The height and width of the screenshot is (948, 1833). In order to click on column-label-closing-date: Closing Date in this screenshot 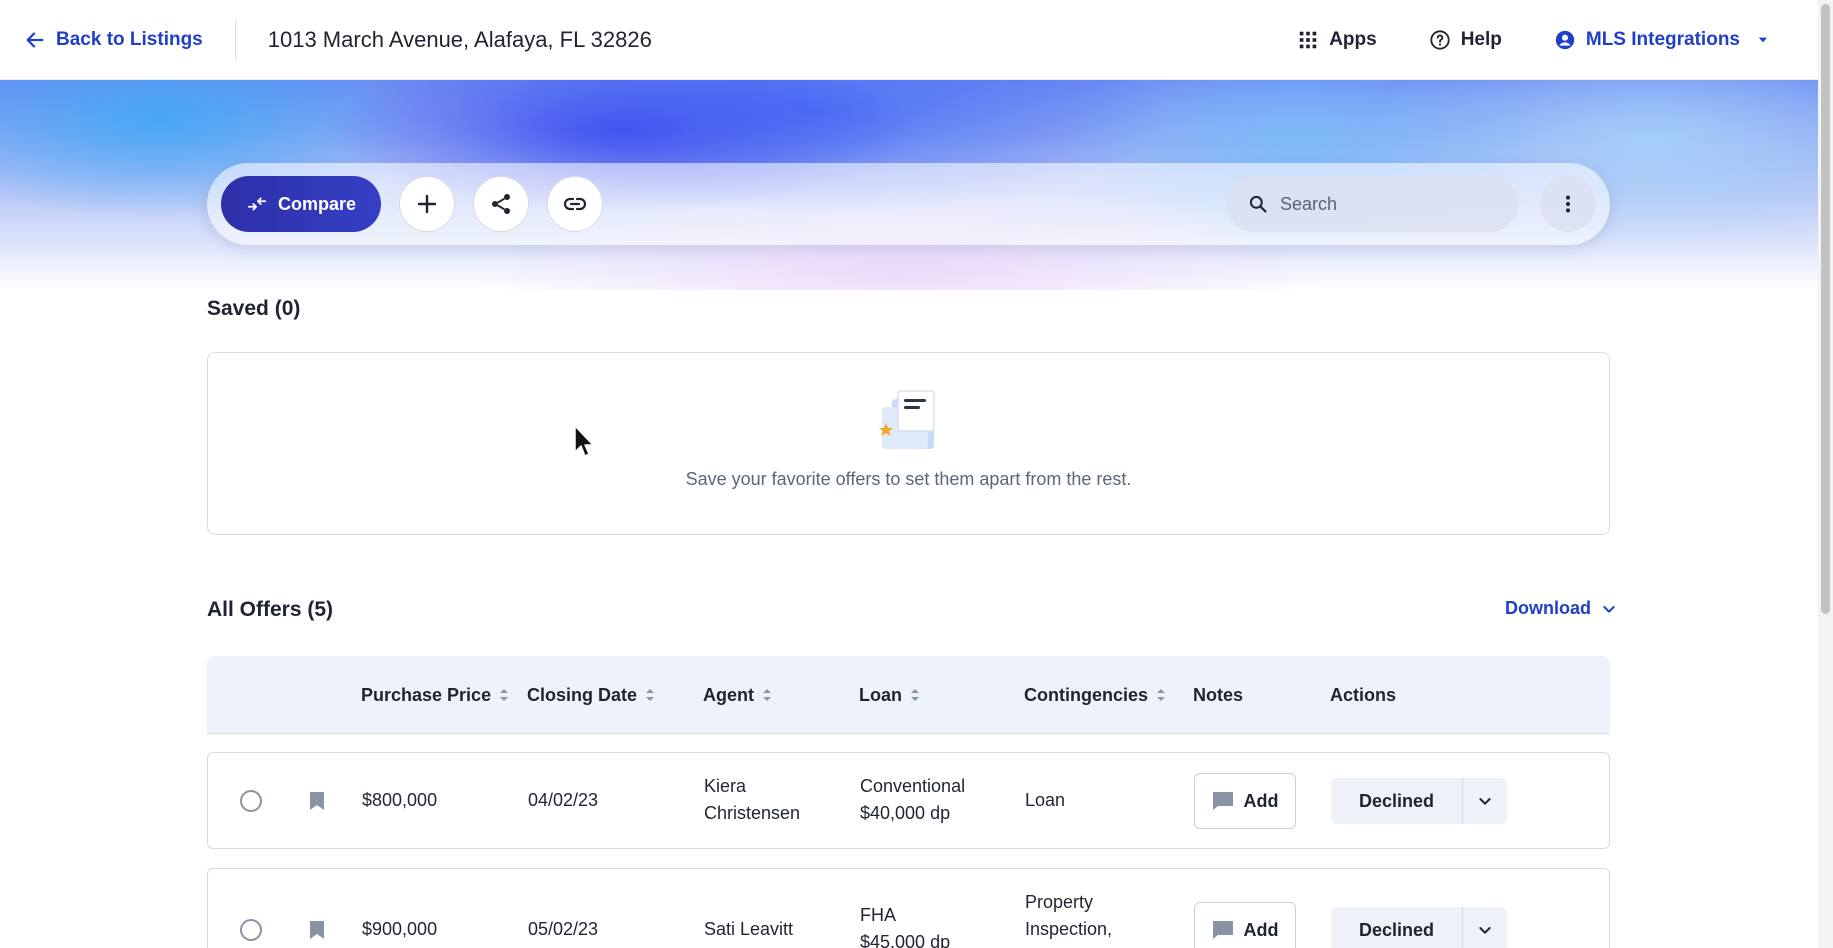, I will do `click(582, 694)`.